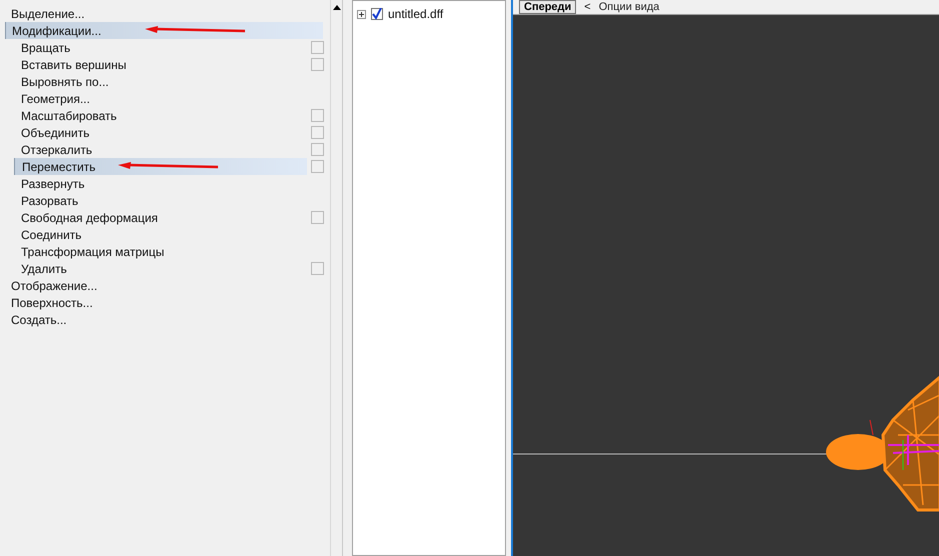 This screenshot has height=556, width=939. What do you see at coordinates (336, 278) in the screenshot?
I see `scrollbar` at bounding box center [336, 278].